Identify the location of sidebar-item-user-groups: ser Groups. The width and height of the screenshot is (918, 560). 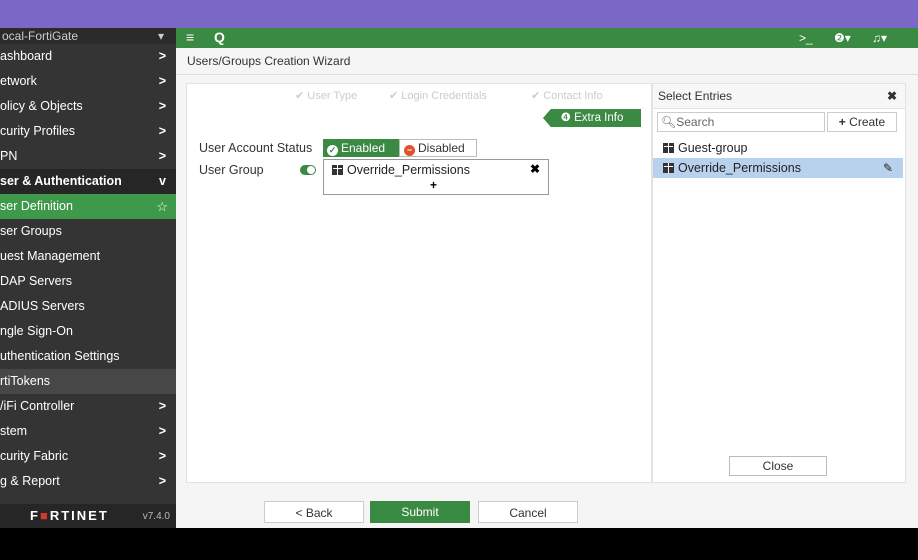
(88, 231).